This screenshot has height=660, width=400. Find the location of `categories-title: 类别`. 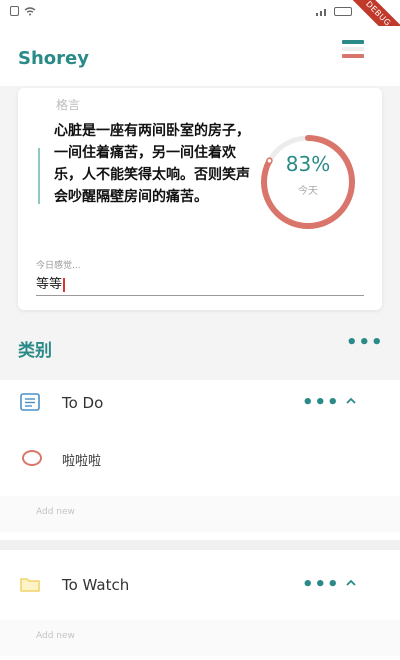

categories-title: 类别 is located at coordinates (35, 351).